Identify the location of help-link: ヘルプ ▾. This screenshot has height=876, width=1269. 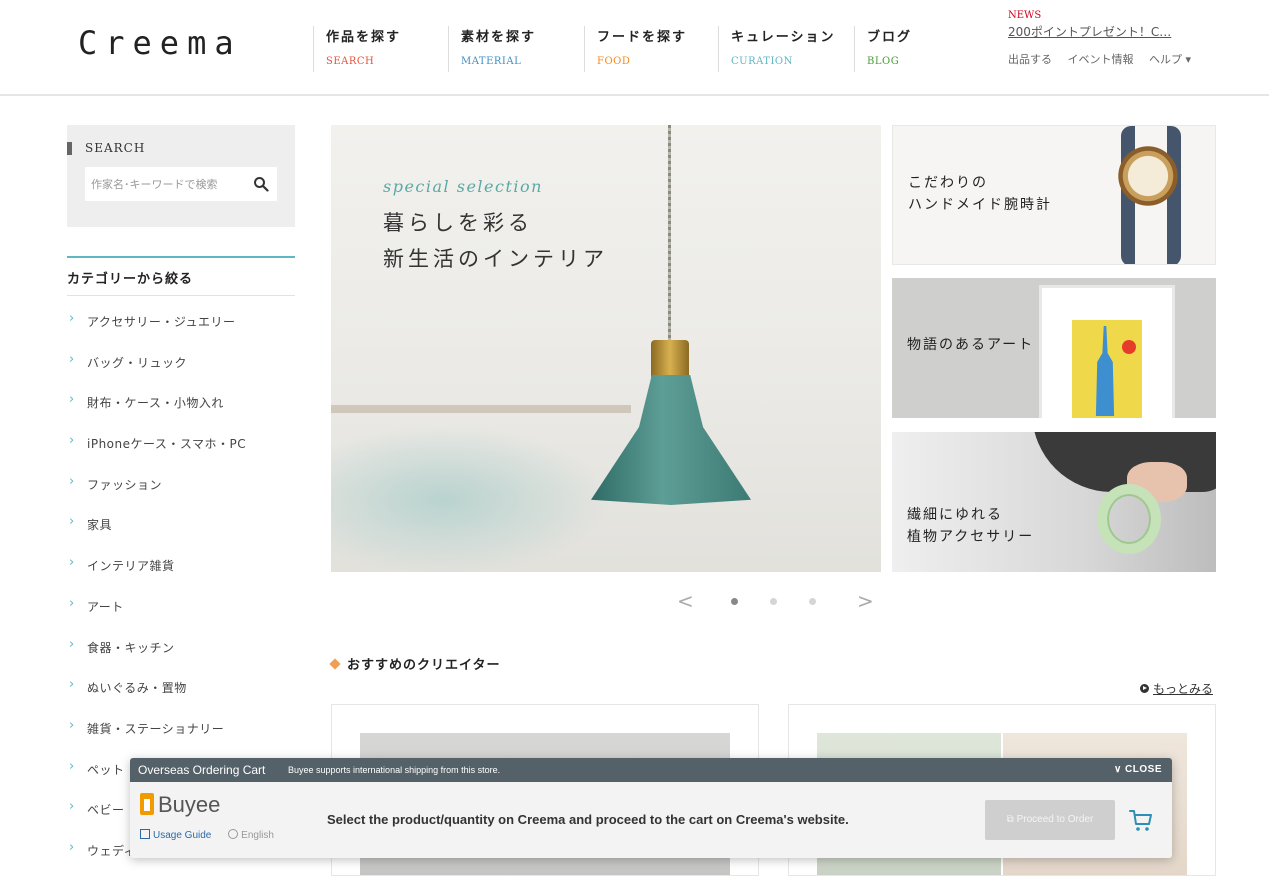
(1170, 59).